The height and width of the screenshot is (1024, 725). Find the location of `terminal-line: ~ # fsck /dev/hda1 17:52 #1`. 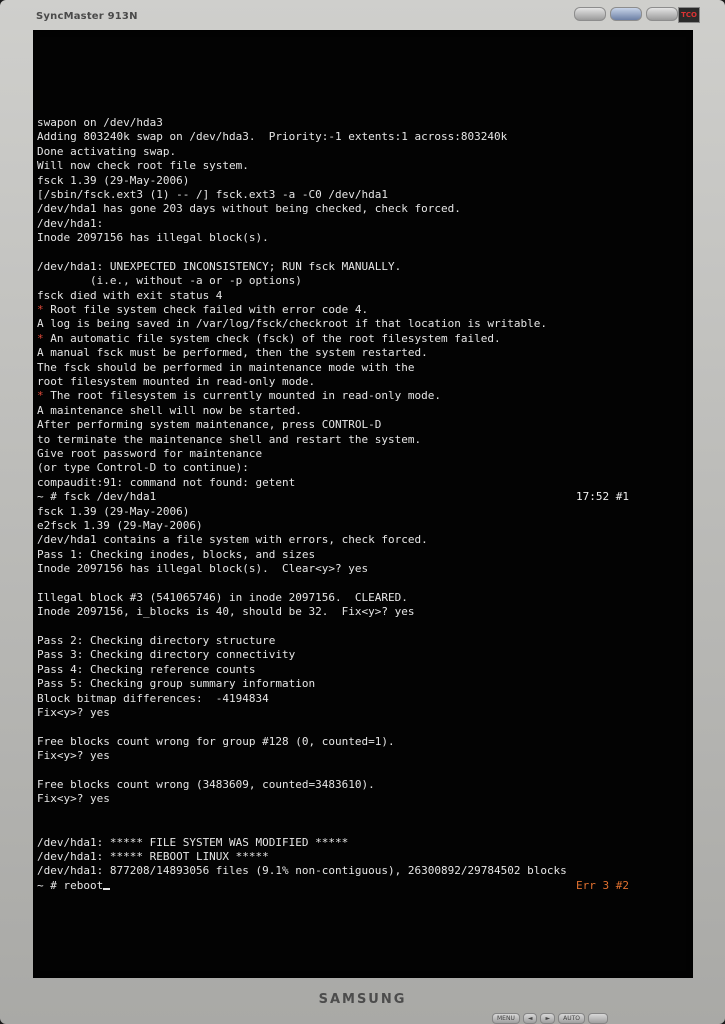

terminal-line: ~ # fsck /dev/hda1 17:52 #1 is located at coordinates (362, 497).